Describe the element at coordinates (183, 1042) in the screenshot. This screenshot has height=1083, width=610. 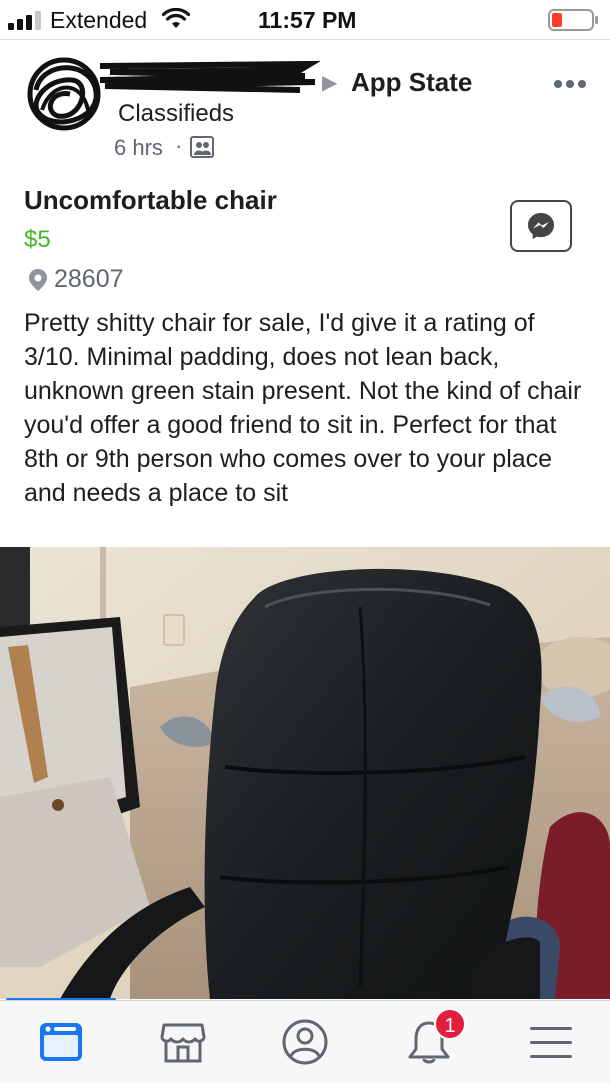
I see `marketplace-icon` at that location.